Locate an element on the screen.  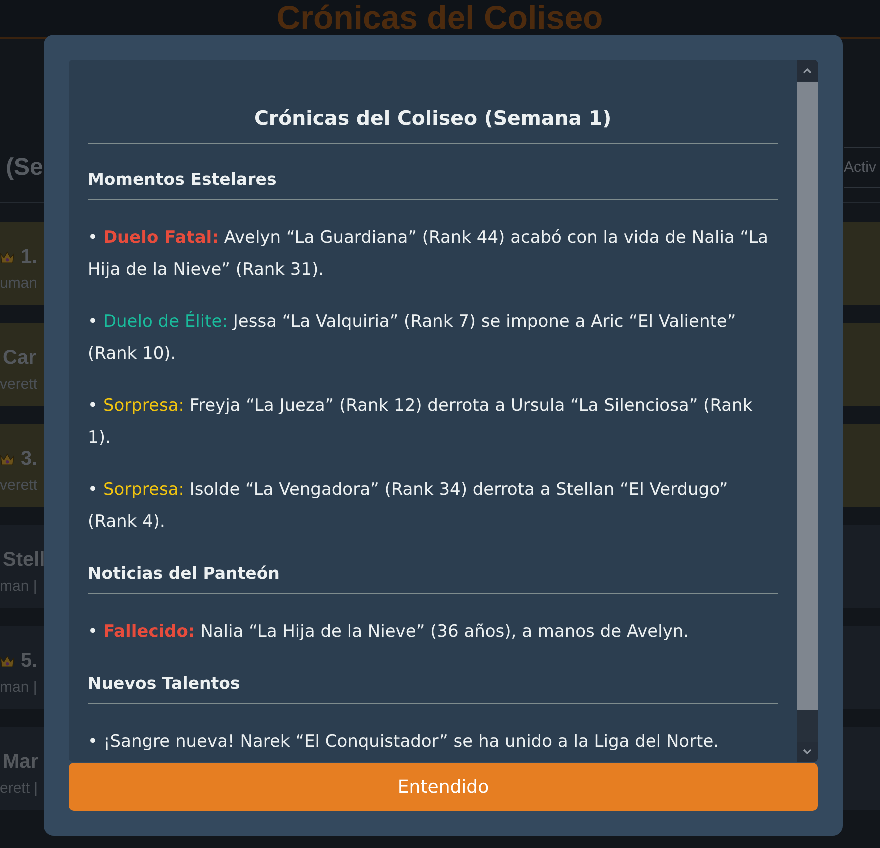
section-heading: Nuevos Talentos is located at coordinates (433, 688).